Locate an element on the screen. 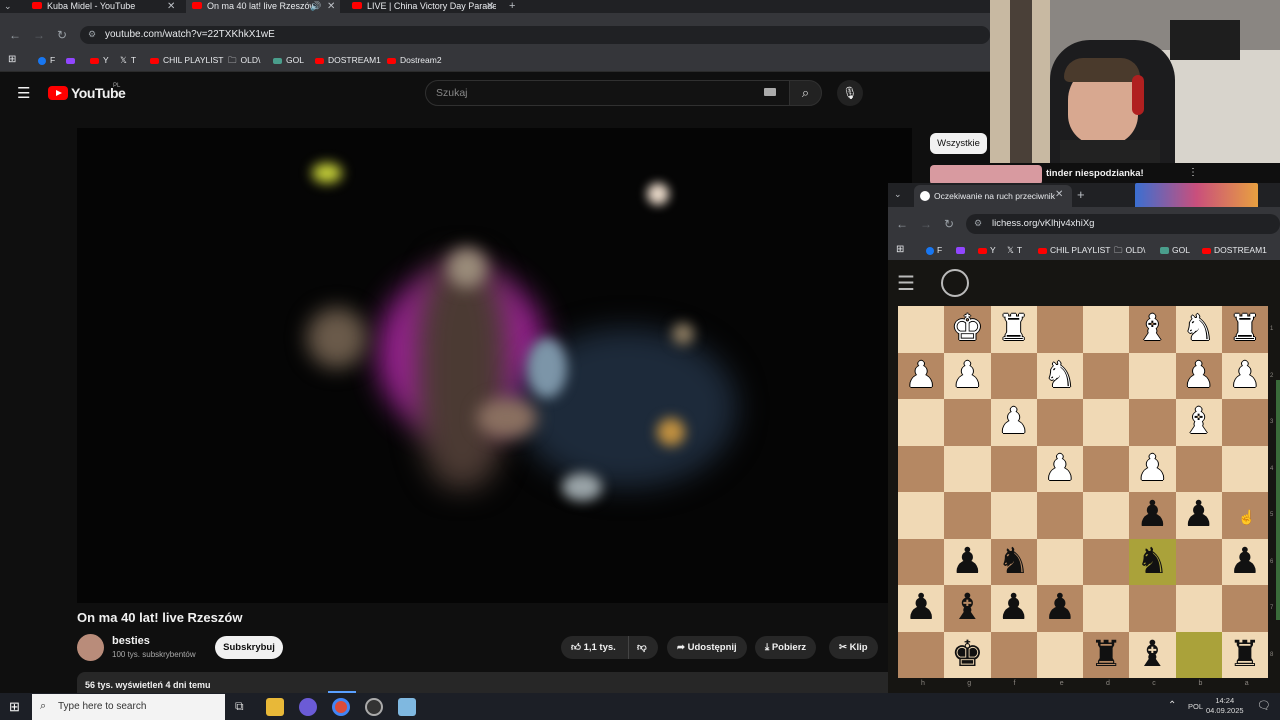 Image resolution: width=1280 pixels, height=720 pixels. chess-board: ♚ ♜ ♝ ♞ ♜ ♟ ♟ ♞ ♟ ♟ ♟ ♝ ♟ ♟ ♟ ♟ ♟ ♞ ♞ ♟ ♟ ♝ ♟ ♟ ♚ ♜ ♝ ♜ is located at coordinates (1083, 492).